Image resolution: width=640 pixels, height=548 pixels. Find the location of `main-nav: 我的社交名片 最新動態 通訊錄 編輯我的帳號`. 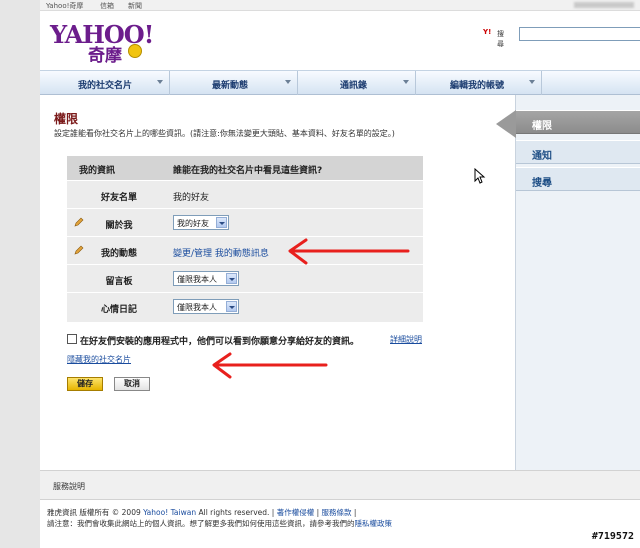

main-nav: 我的社交名片 最新動態 通訊錄 編輯我的帳號 is located at coordinates (340, 82).